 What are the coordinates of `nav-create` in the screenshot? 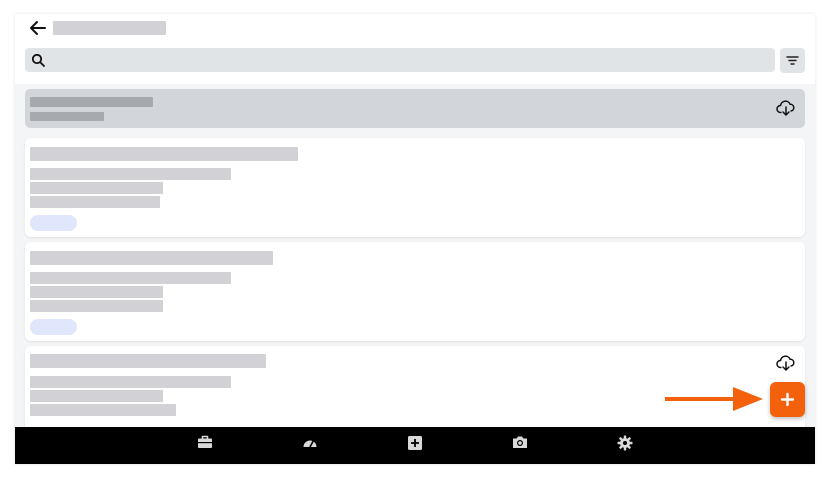 It's located at (415, 443).